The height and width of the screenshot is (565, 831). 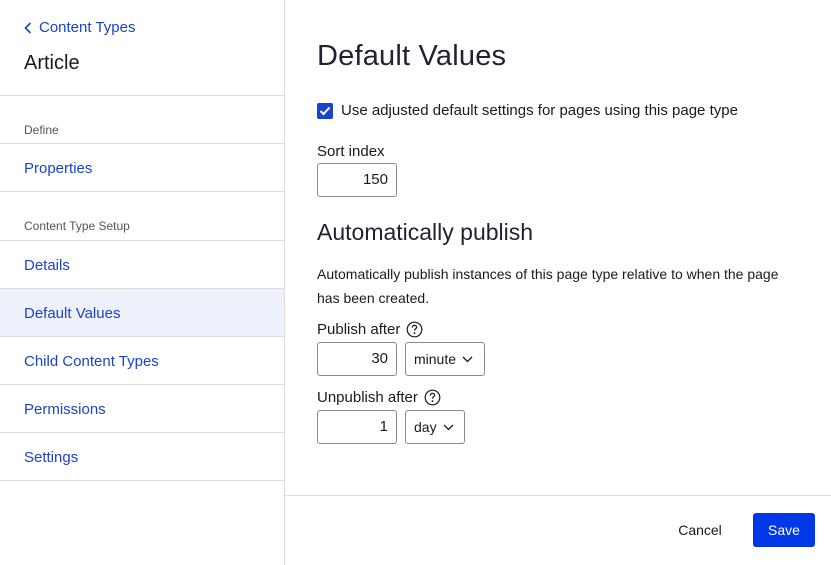 I want to click on sort-index-input: 150, so click(x=357, y=180).